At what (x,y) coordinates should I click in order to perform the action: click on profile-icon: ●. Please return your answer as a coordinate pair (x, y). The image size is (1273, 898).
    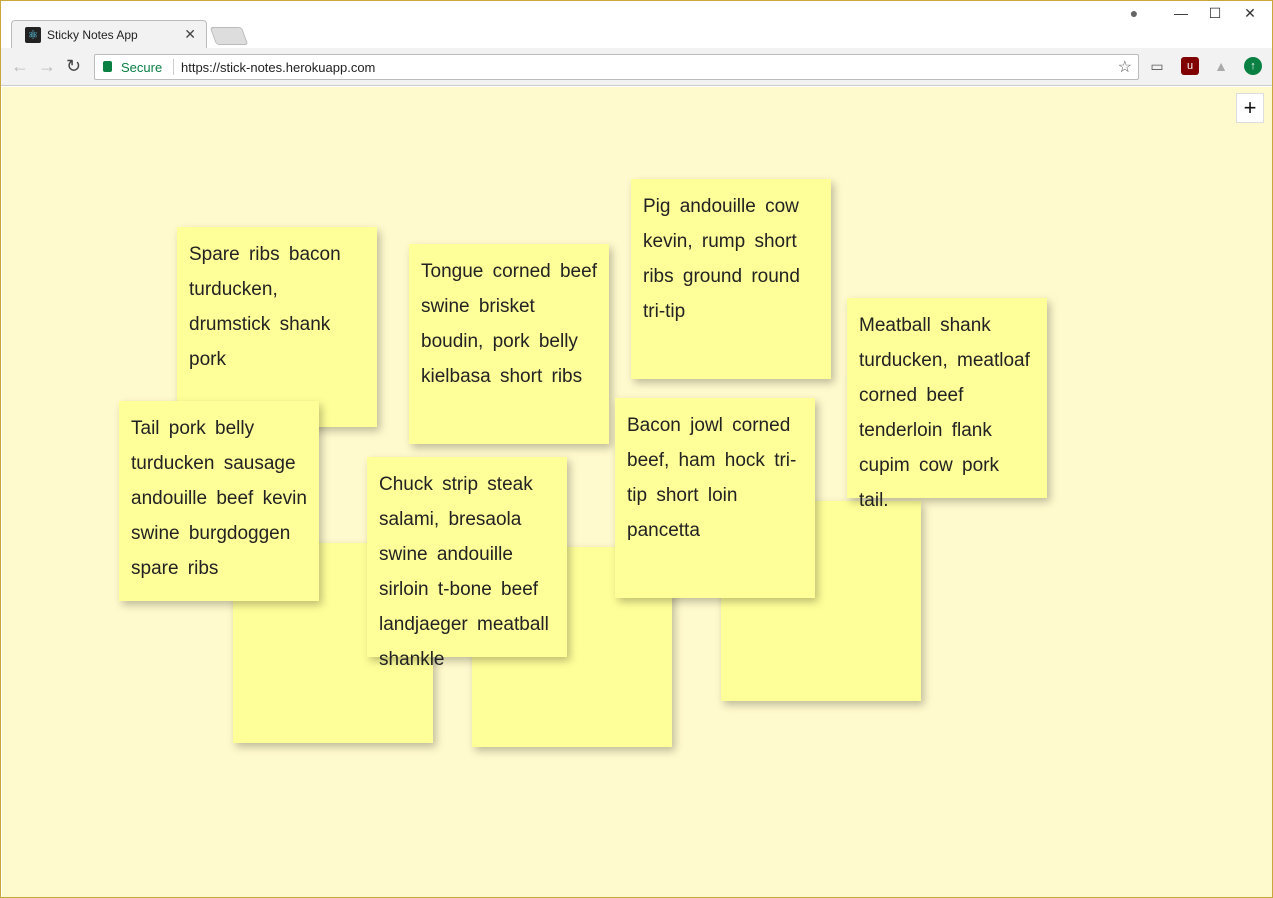
    Looking at the image, I should click on (1134, 13).